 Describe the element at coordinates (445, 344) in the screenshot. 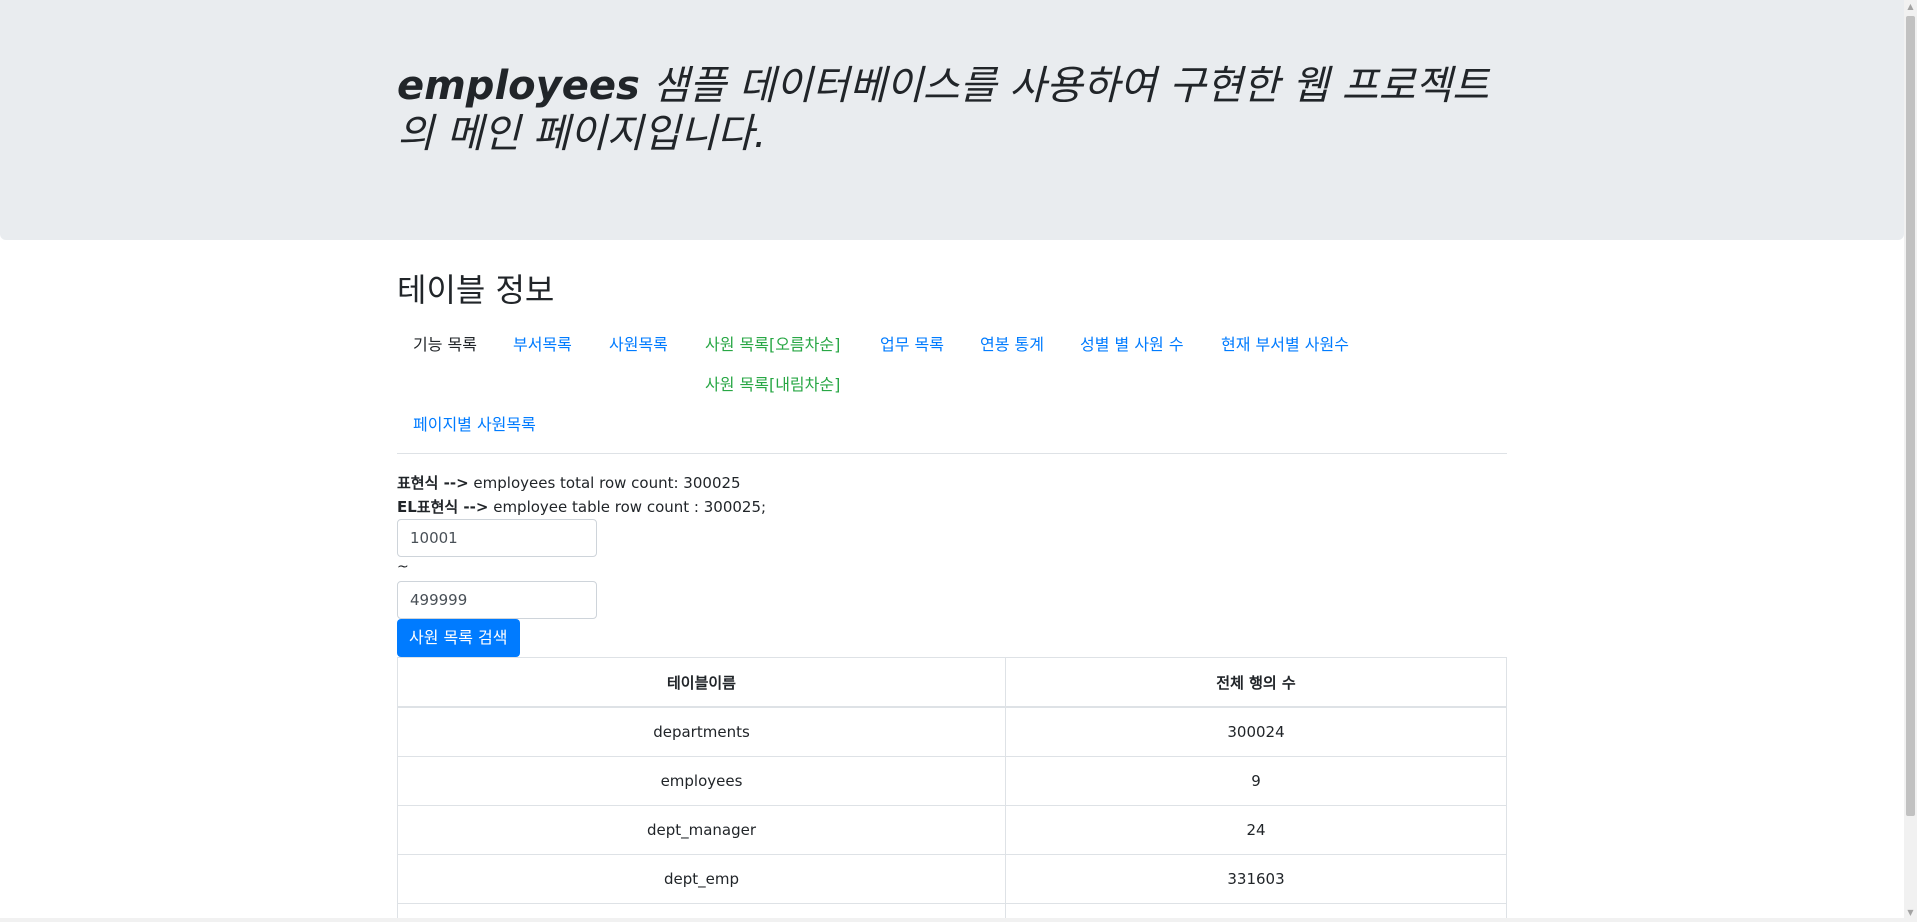

I see `nav-label: 기능 목록` at that location.